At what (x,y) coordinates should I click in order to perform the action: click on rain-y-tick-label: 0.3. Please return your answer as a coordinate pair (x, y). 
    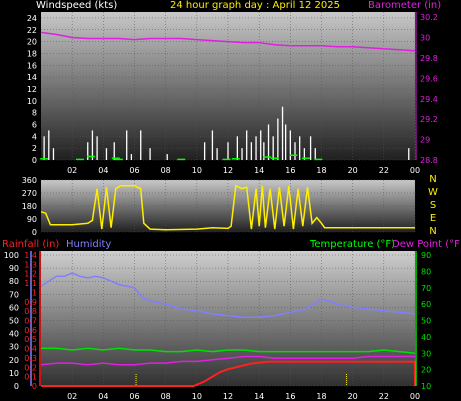
    Looking at the image, I should click on (30, 358).